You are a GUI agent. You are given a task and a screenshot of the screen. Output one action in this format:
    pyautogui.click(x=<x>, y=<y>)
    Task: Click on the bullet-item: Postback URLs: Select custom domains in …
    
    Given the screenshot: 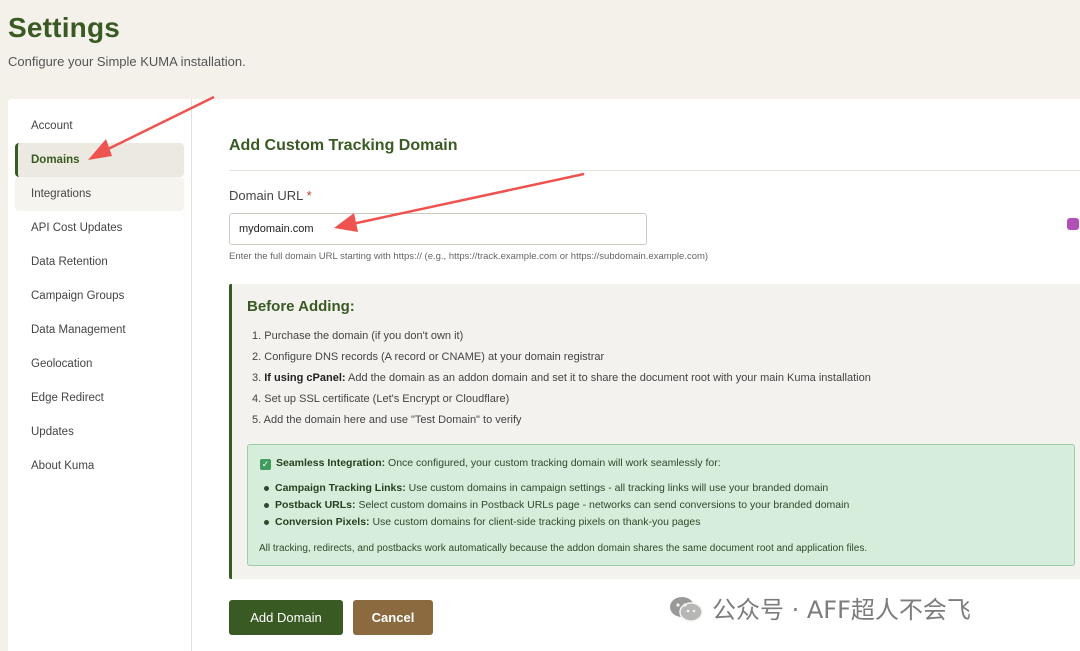 What is the action you would take?
    pyautogui.click(x=556, y=507)
    